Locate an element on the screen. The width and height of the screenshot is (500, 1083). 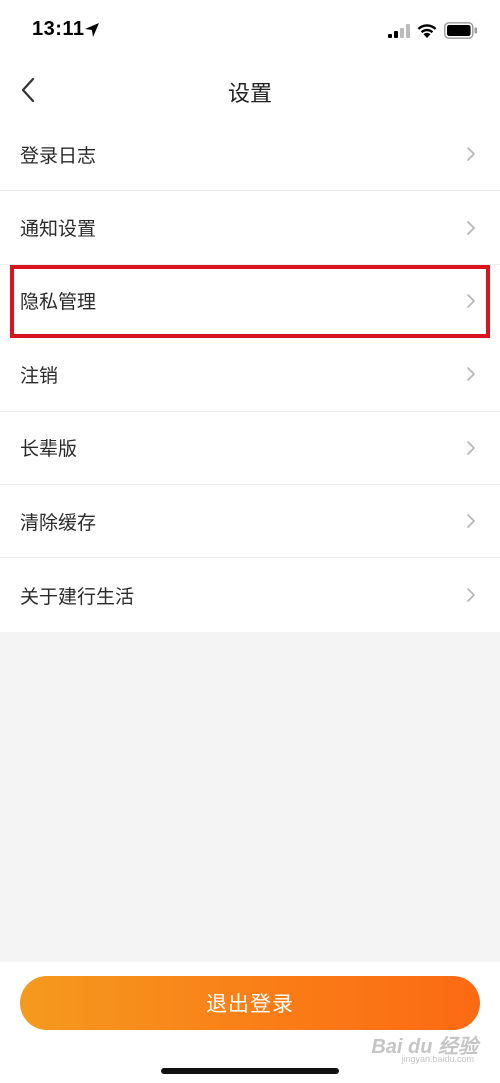
nav-bar: 设置 is located at coordinates (250, 91).